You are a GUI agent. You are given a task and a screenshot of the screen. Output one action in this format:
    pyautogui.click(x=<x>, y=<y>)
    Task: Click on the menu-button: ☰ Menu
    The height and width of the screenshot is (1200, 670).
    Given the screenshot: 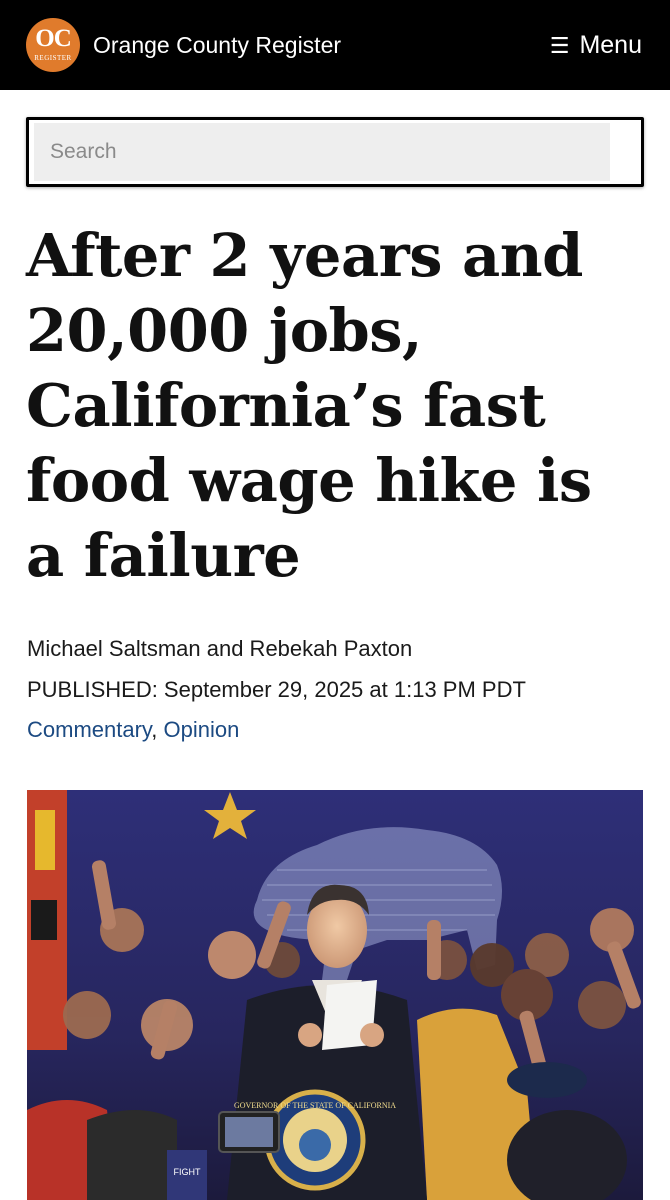 What is the action you would take?
    pyautogui.click(x=596, y=45)
    